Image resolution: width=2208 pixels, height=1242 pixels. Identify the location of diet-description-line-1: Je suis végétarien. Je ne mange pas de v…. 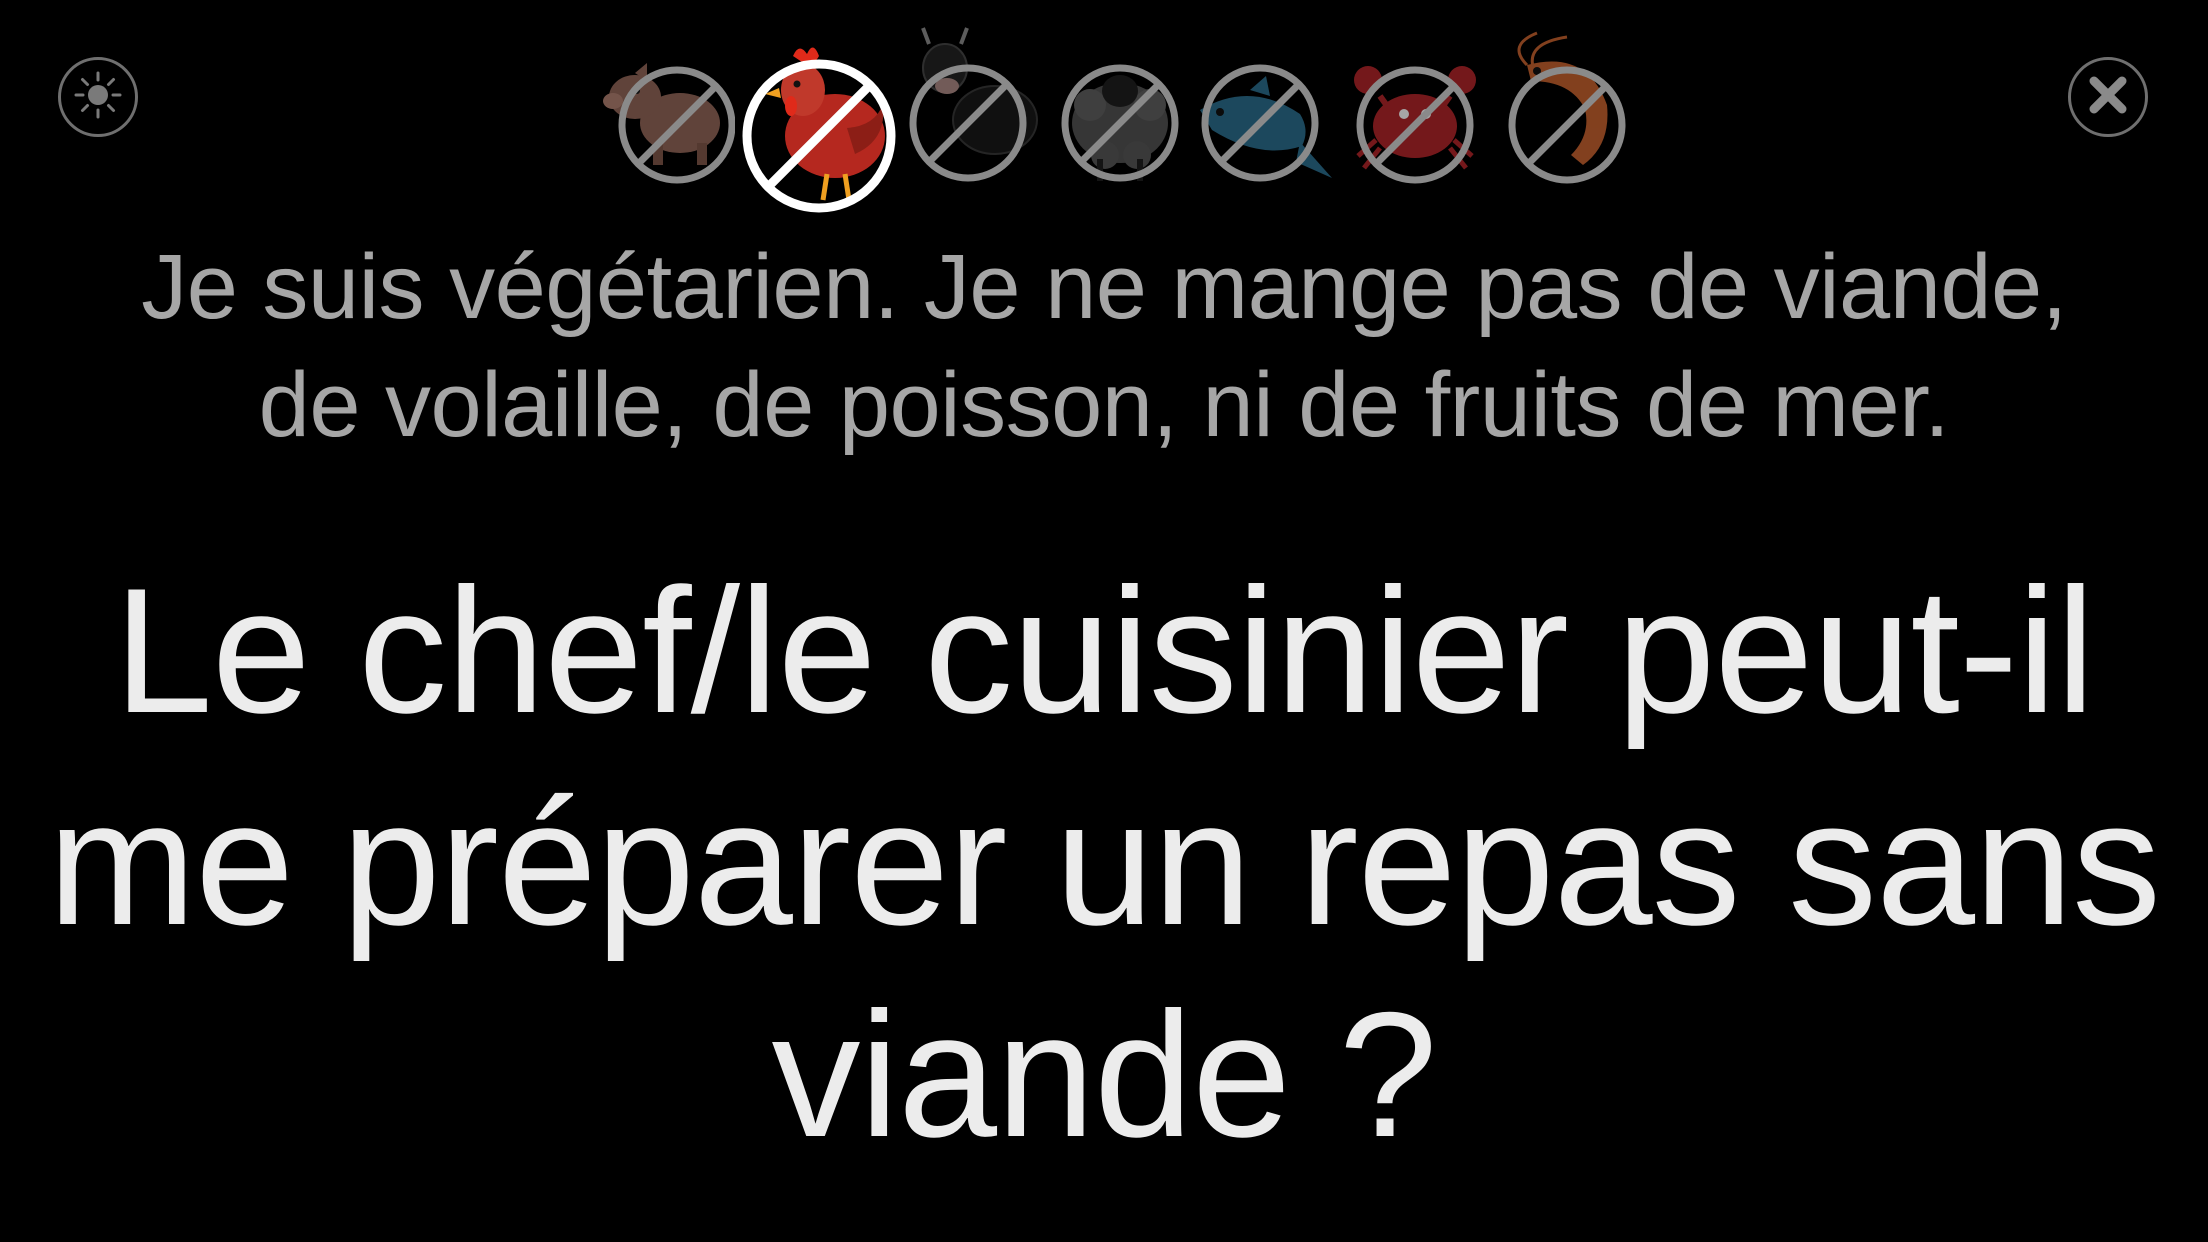
(1104, 287).